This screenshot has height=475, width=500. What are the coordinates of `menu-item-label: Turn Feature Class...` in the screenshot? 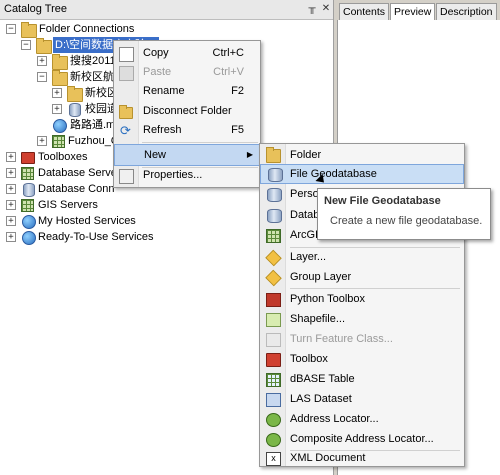 It's located at (341, 339).